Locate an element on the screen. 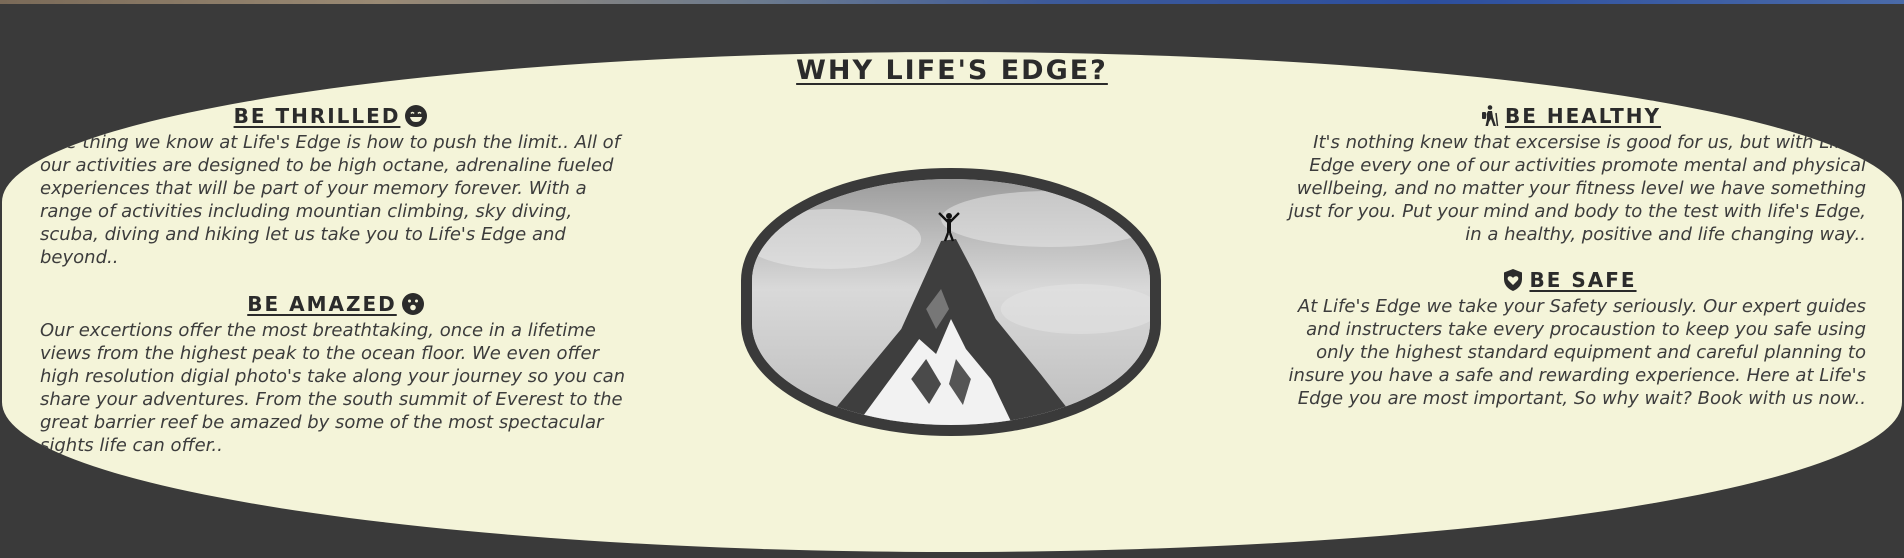 The width and height of the screenshot is (1904, 558). header-image-strip is located at coordinates (952, 2).